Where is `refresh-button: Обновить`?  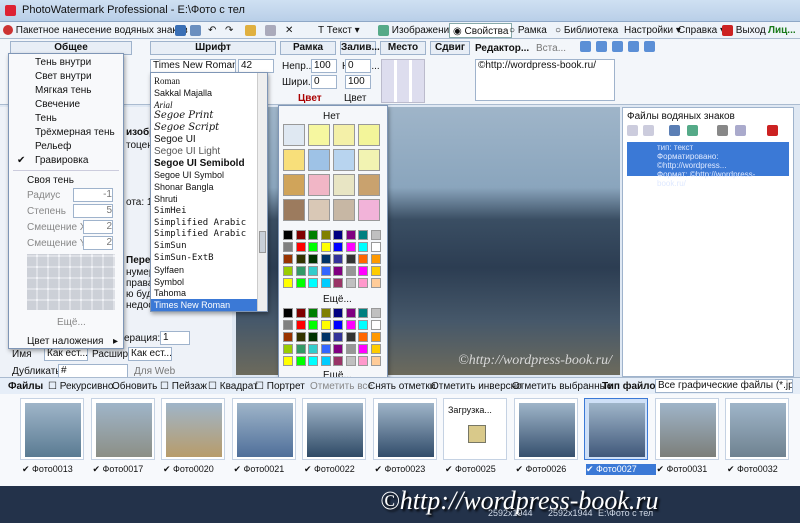
refresh-button: Обновить is located at coordinates (134, 386).